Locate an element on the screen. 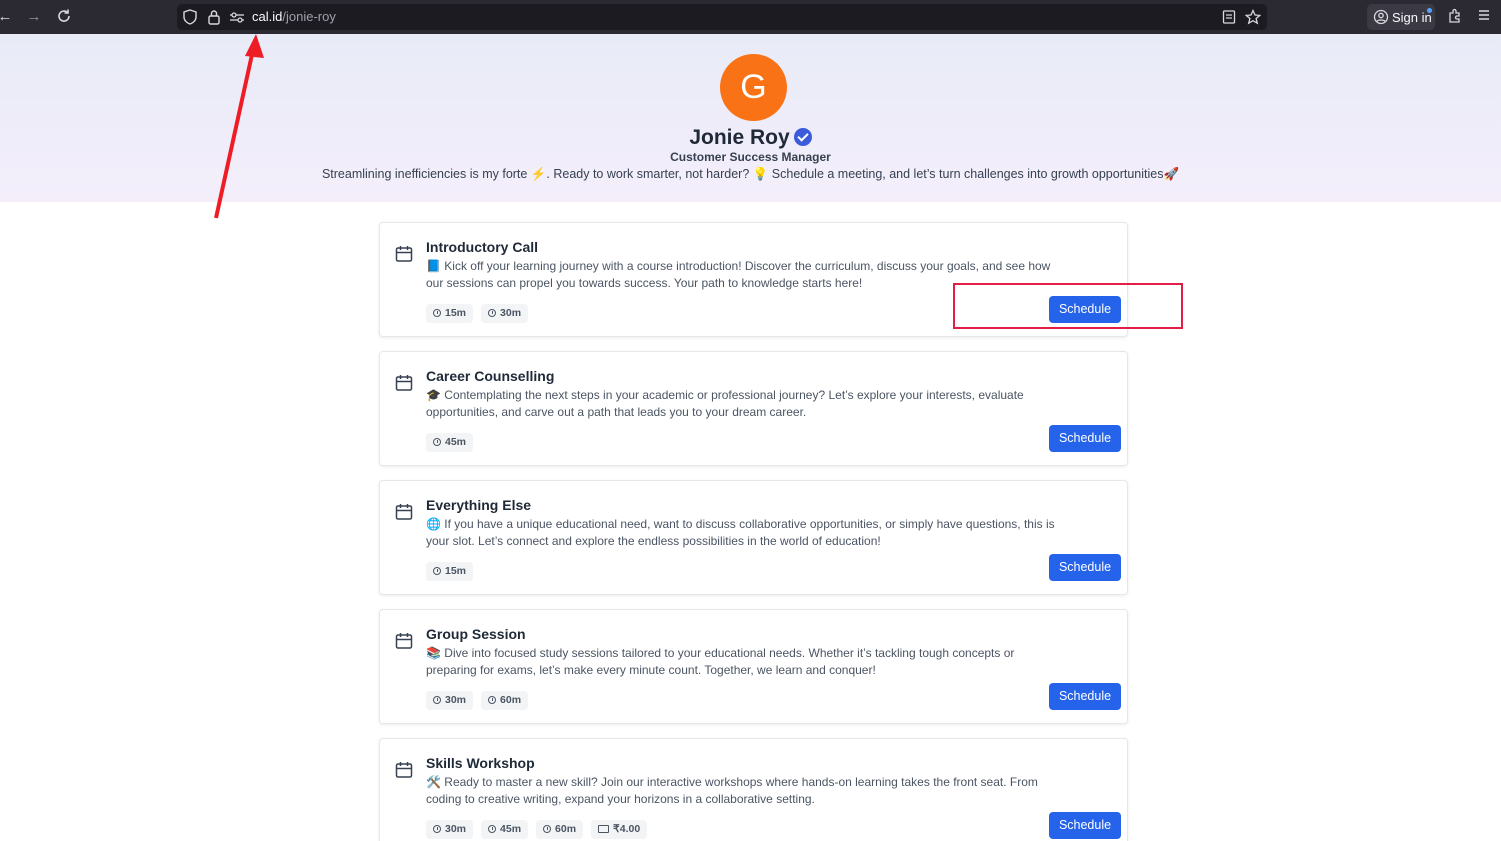  event-title: Skills Workshop is located at coordinates (480, 763).